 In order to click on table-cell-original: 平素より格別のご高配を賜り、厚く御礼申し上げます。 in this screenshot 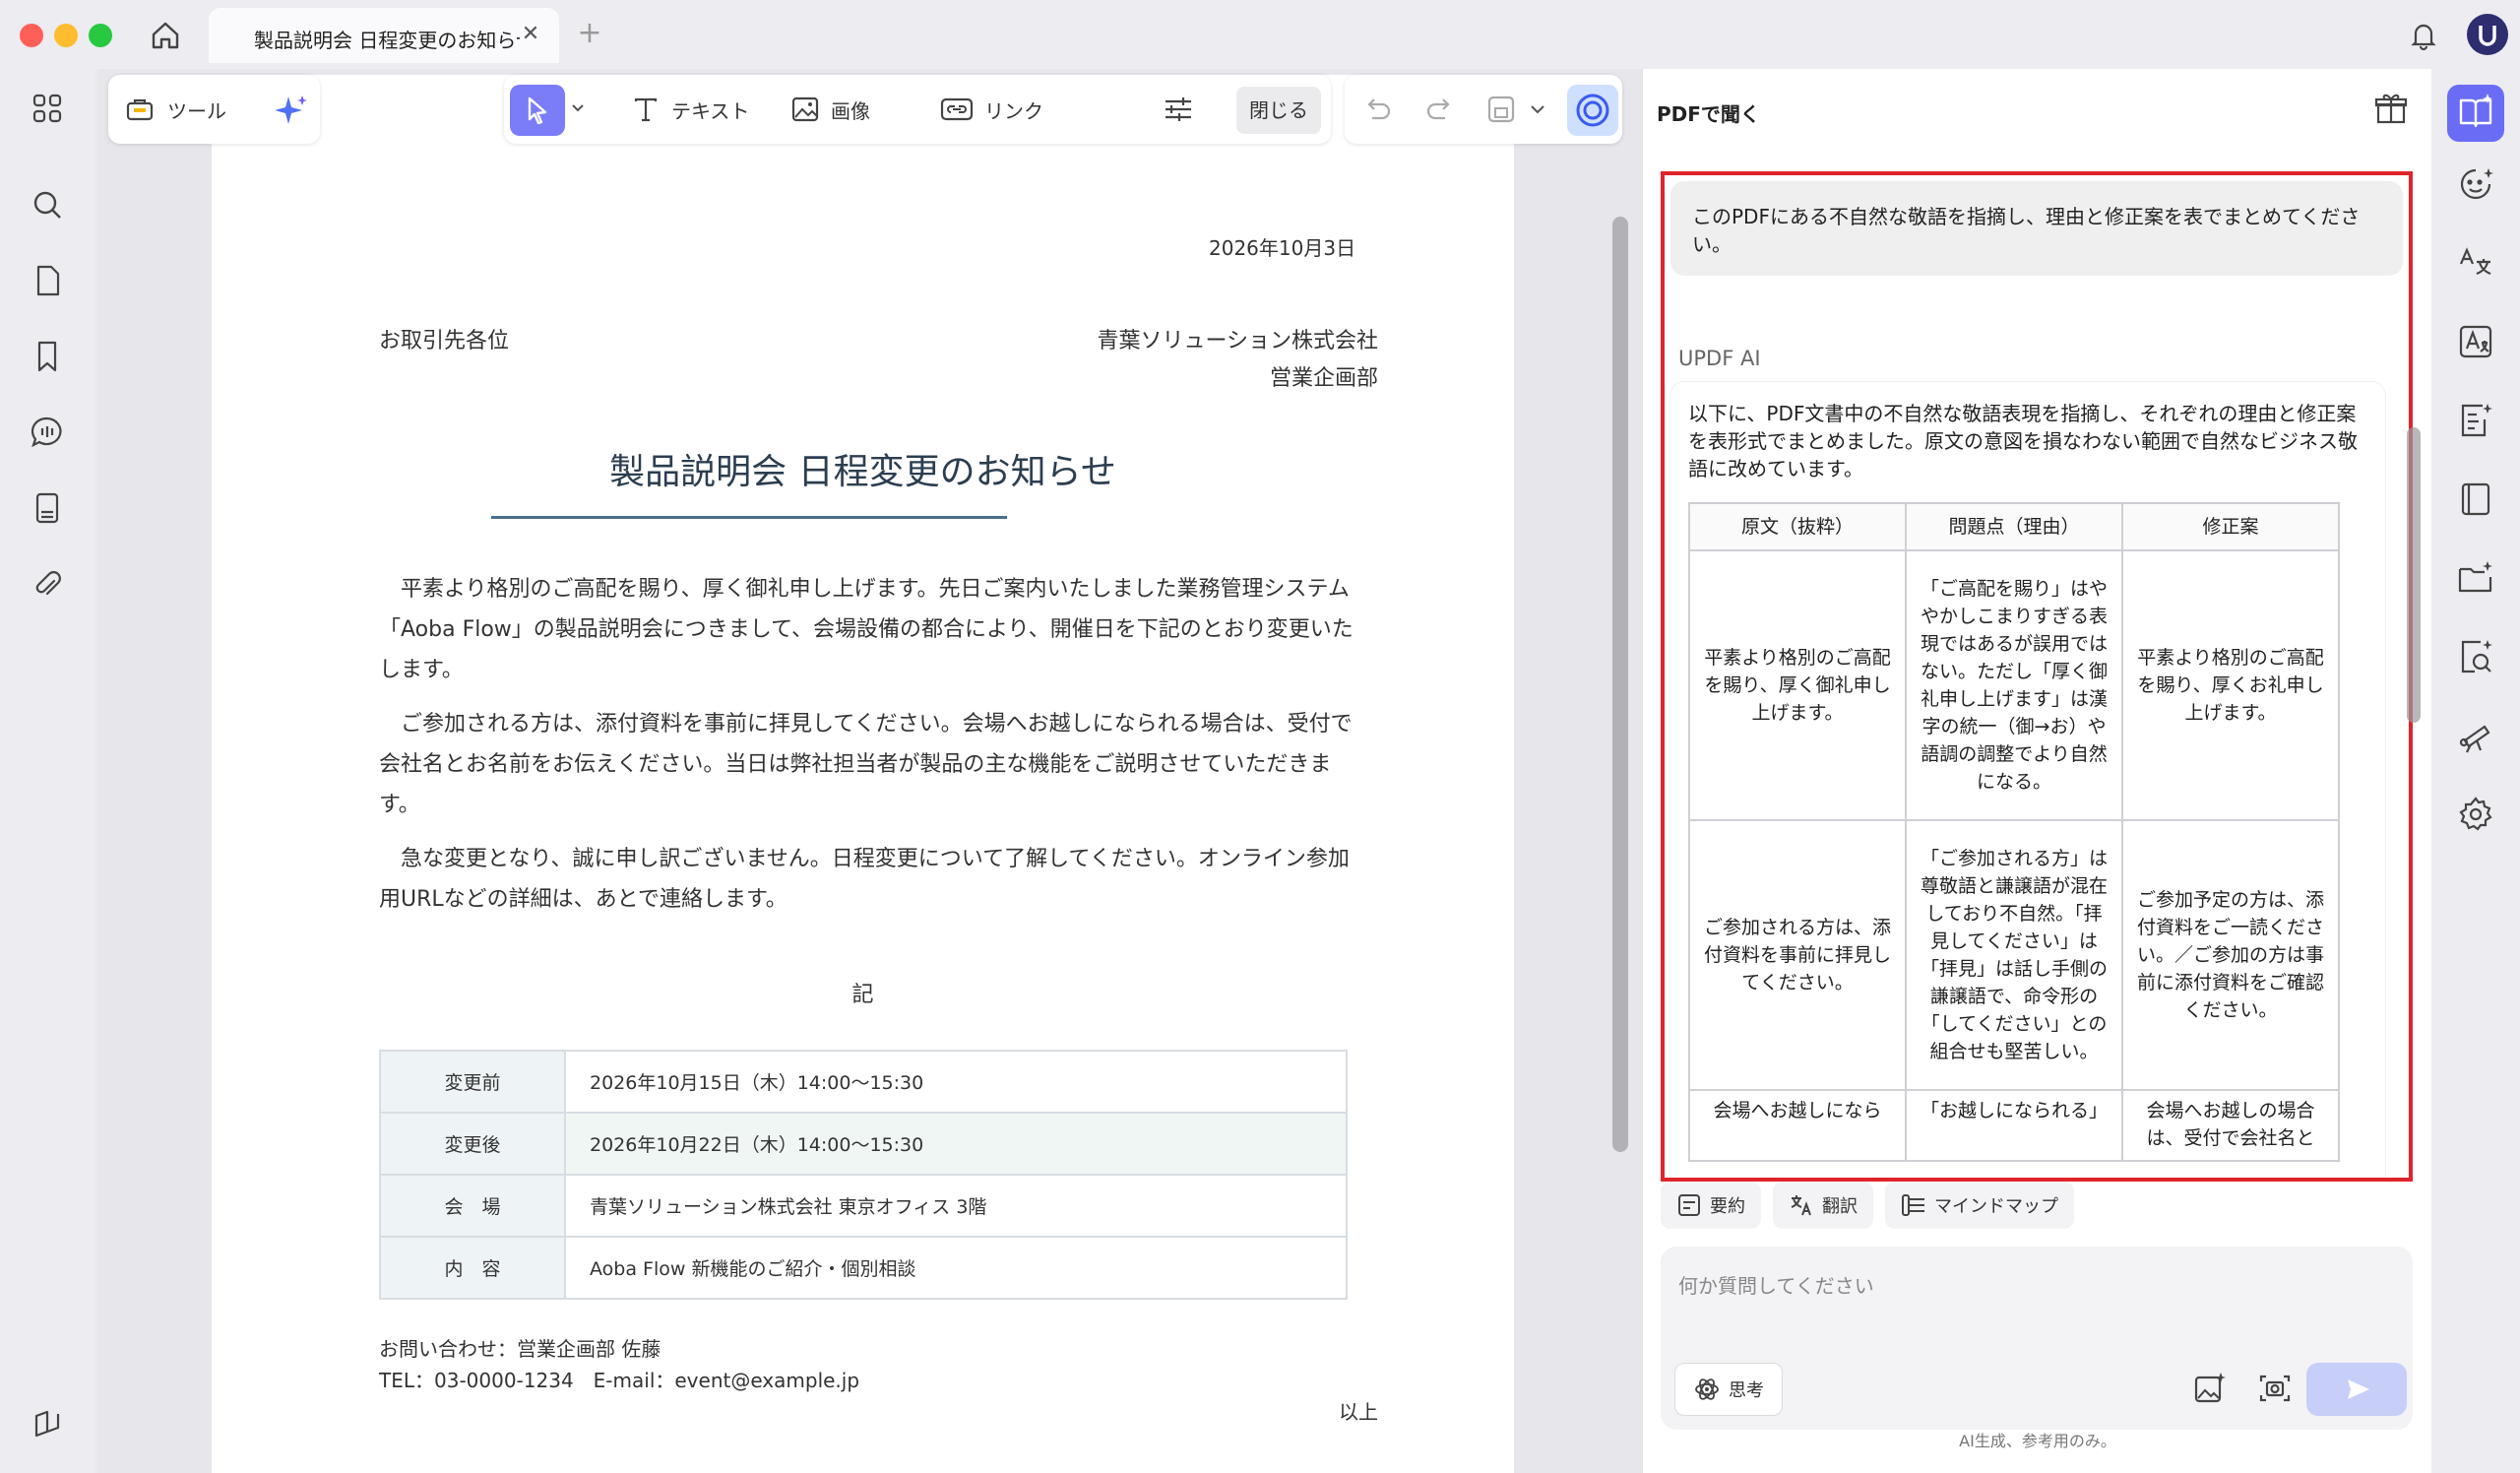, I will do `click(1797, 685)`.